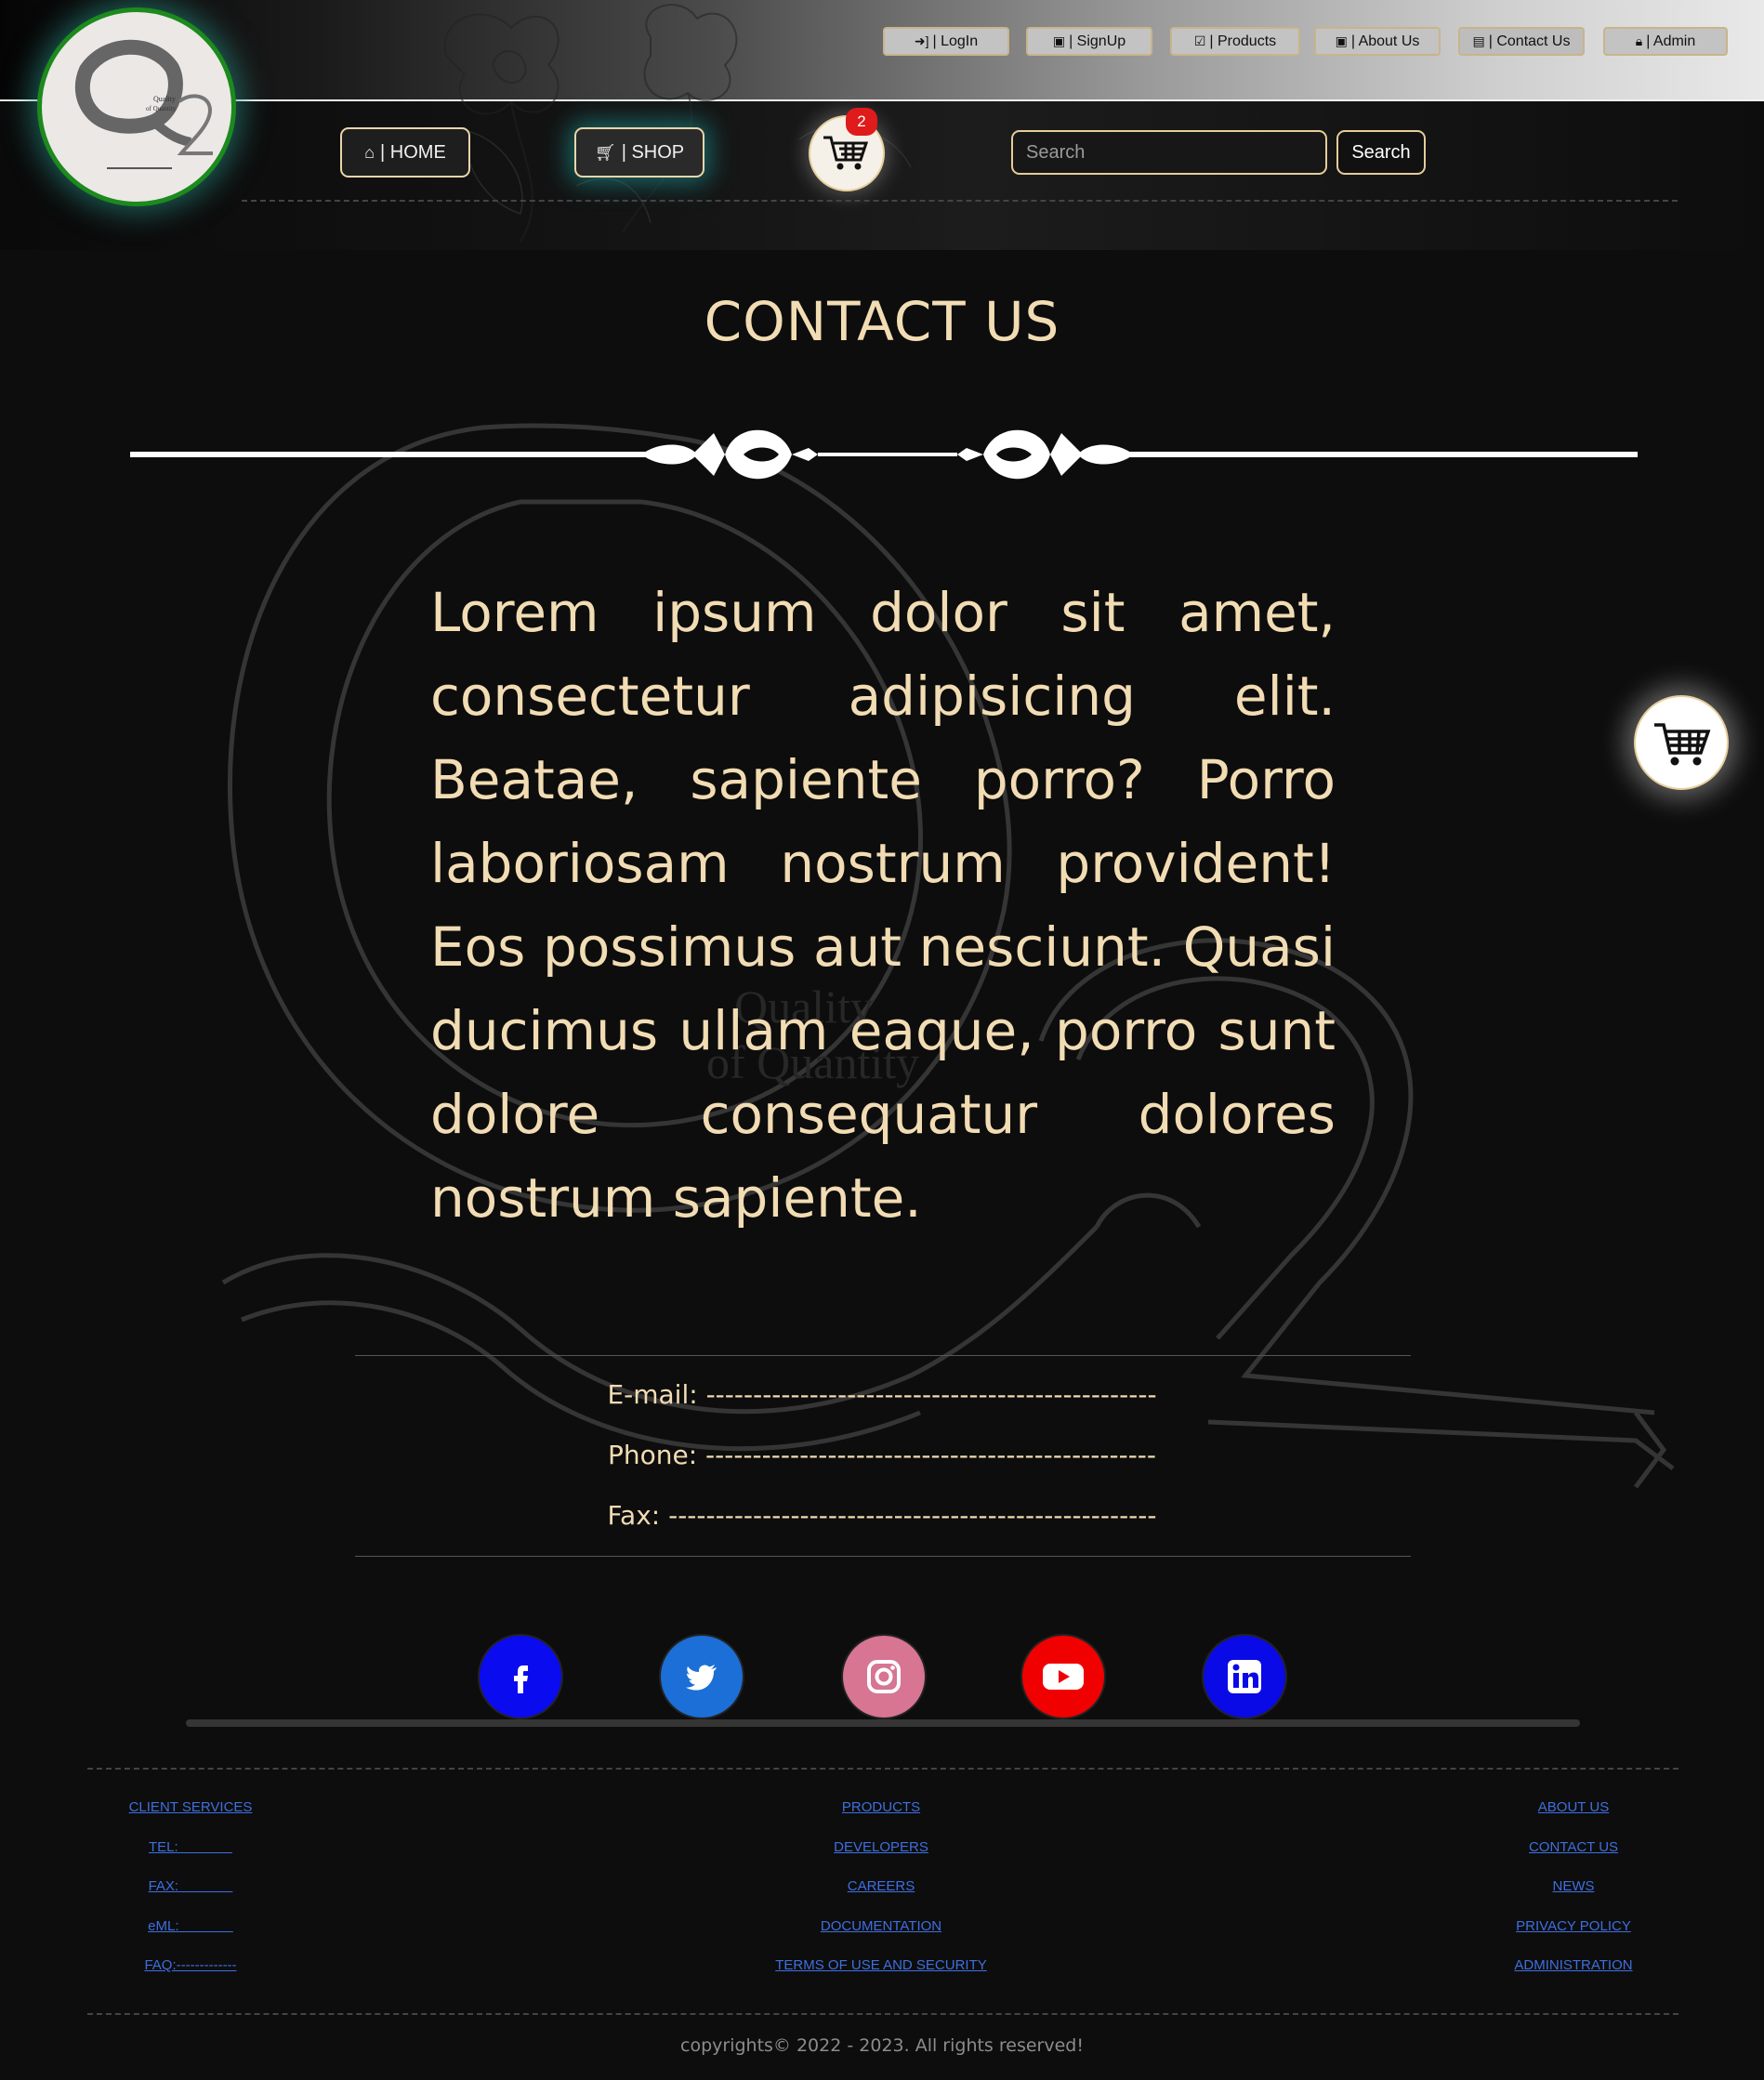 The height and width of the screenshot is (2080, 1764). Describe the element at coordinates (861, 122) in the screenshot. I see `cart-count-badge: 2` at that location.